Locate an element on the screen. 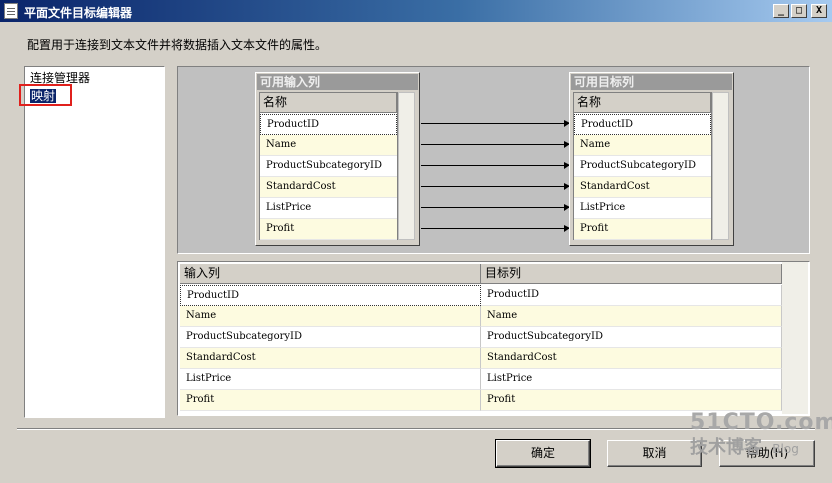 The width and height of the screenshot is (832, 483). watermark-logo: 51CTO.com 技术博客 Blog is located at coordinates (761, 434).